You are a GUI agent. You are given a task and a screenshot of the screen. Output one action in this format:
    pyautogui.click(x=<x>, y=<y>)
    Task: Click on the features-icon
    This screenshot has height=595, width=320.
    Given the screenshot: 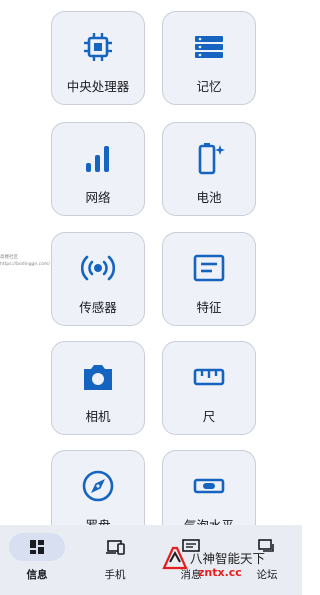 What is the action you would take?
    pyautogui.click(x=209, y=268)
    